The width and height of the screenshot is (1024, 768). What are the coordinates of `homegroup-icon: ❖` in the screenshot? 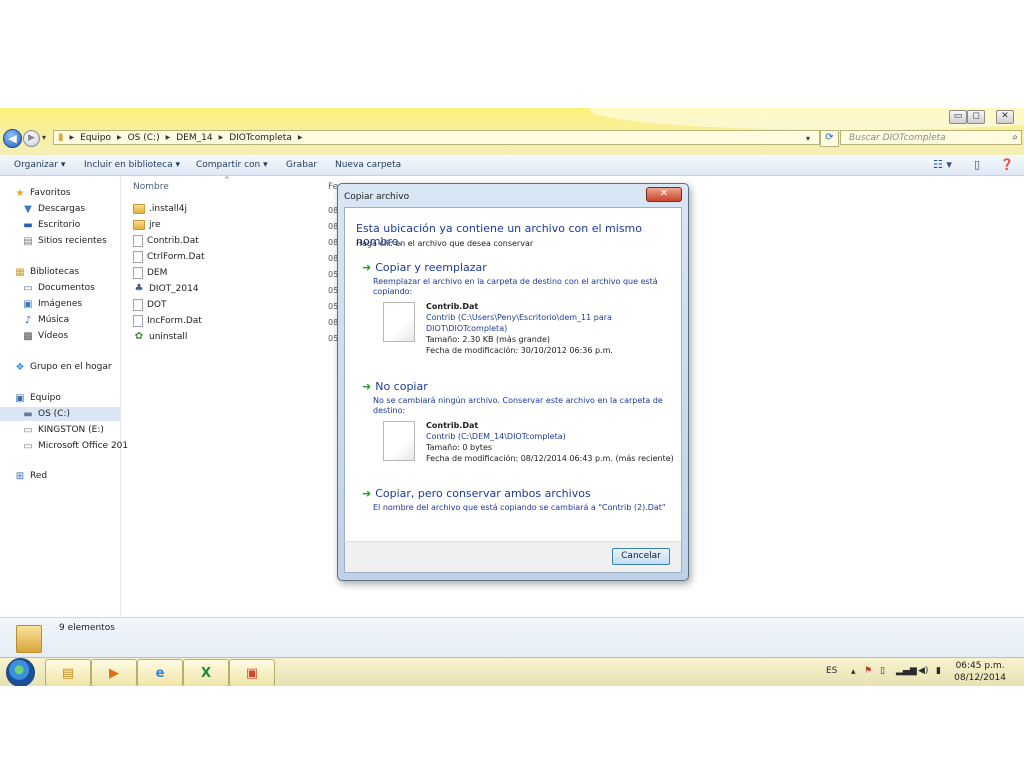 It's located at (20, 367).